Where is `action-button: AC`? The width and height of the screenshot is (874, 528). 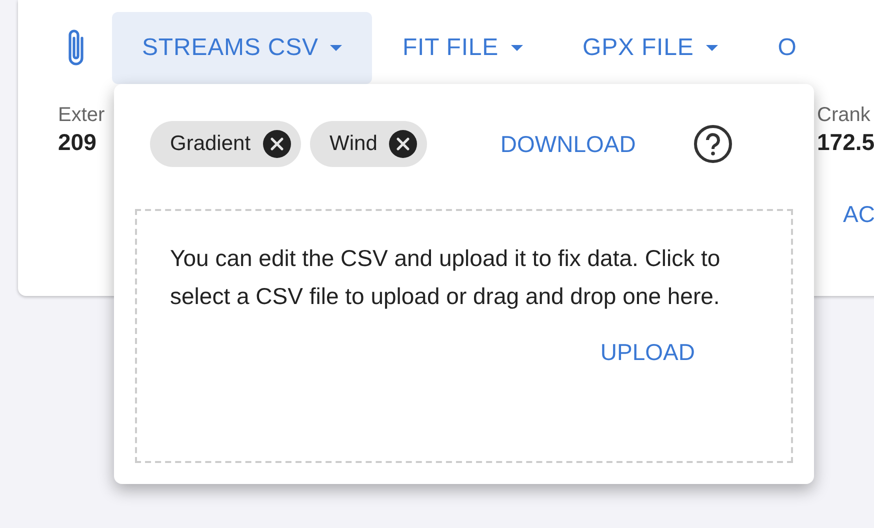
action-button: AC is located at coordinates (858, 214).